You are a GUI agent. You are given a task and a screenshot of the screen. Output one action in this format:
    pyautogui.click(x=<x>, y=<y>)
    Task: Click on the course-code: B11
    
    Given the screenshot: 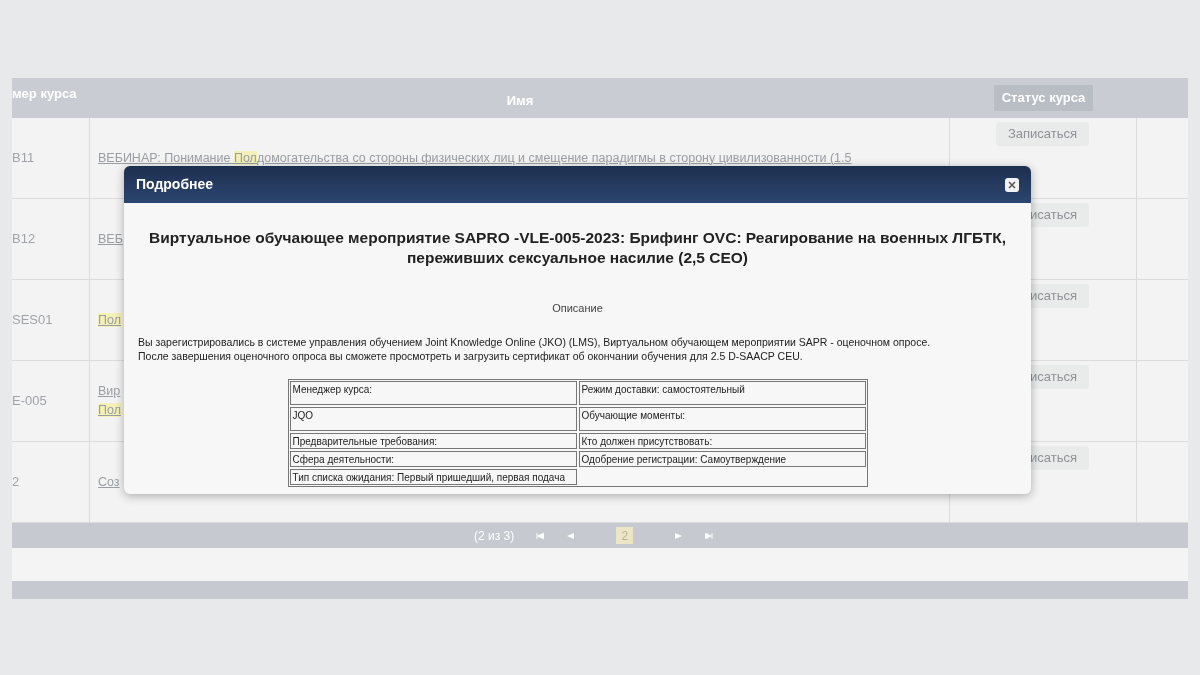 What is the action you would take?
    pyautogui.click(x=23, y=158)
    